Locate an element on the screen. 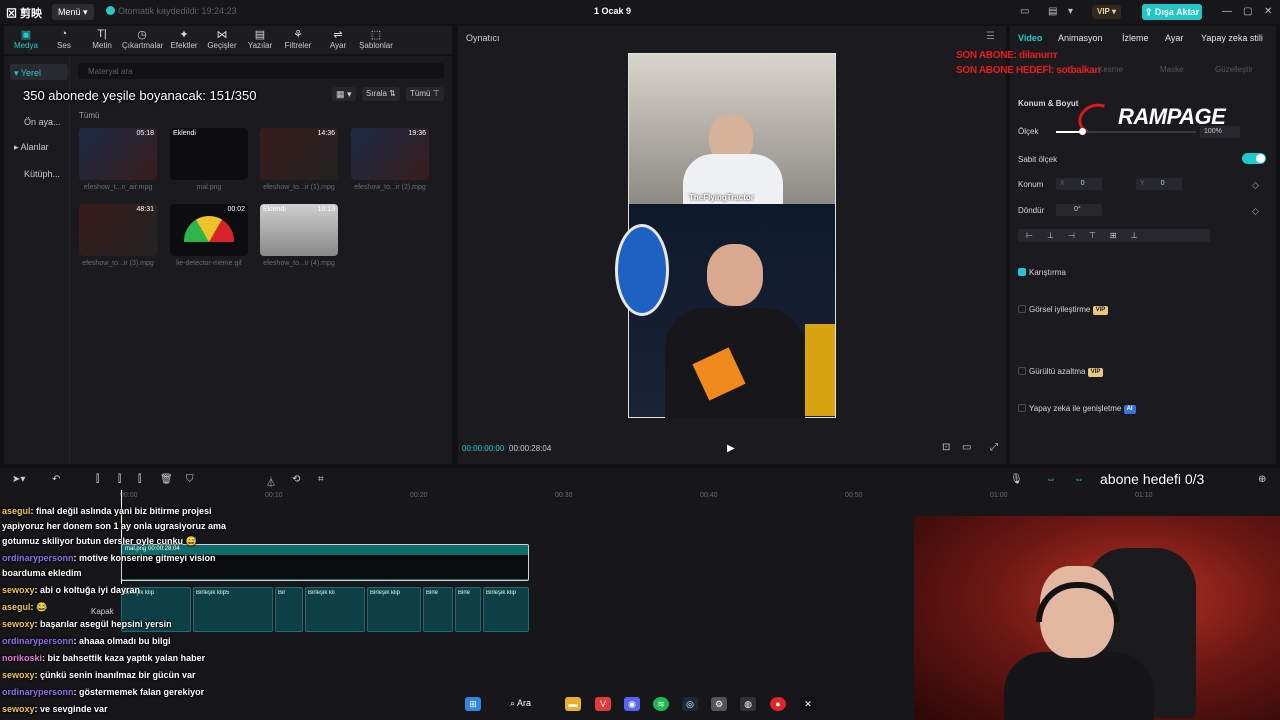 Image resolution: width=1280 pixels, height=720 pixels. tab-tracking: İzleme is located at coordinates (1135, 38).